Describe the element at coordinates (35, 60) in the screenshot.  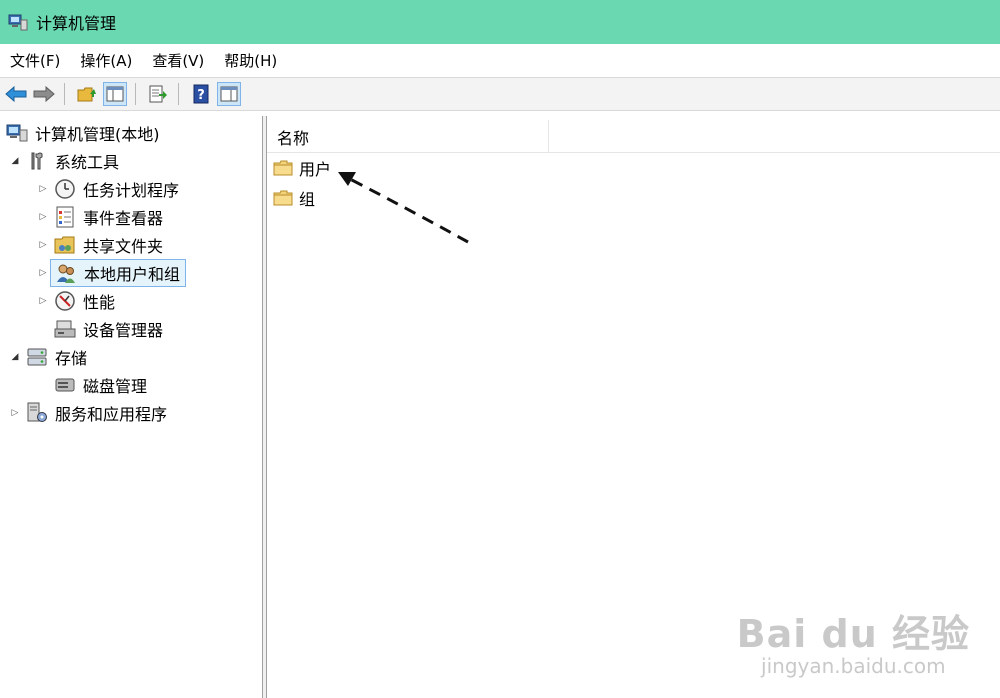
I see `menu-file: 文件(F)` at that location.